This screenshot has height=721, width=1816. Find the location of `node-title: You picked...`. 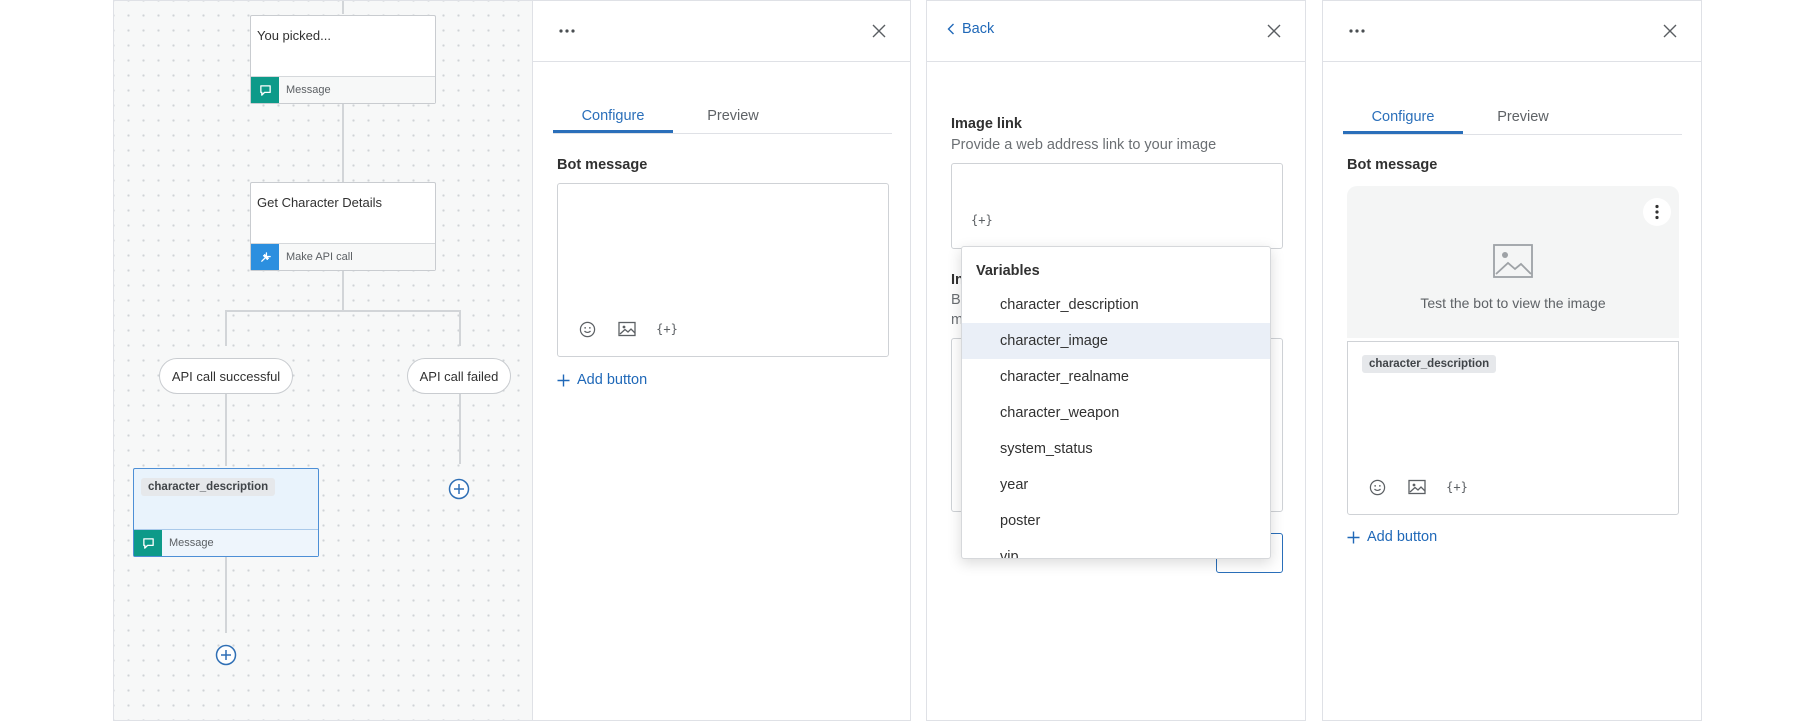

node-title: You picked... is located at coordinates (294, 35).